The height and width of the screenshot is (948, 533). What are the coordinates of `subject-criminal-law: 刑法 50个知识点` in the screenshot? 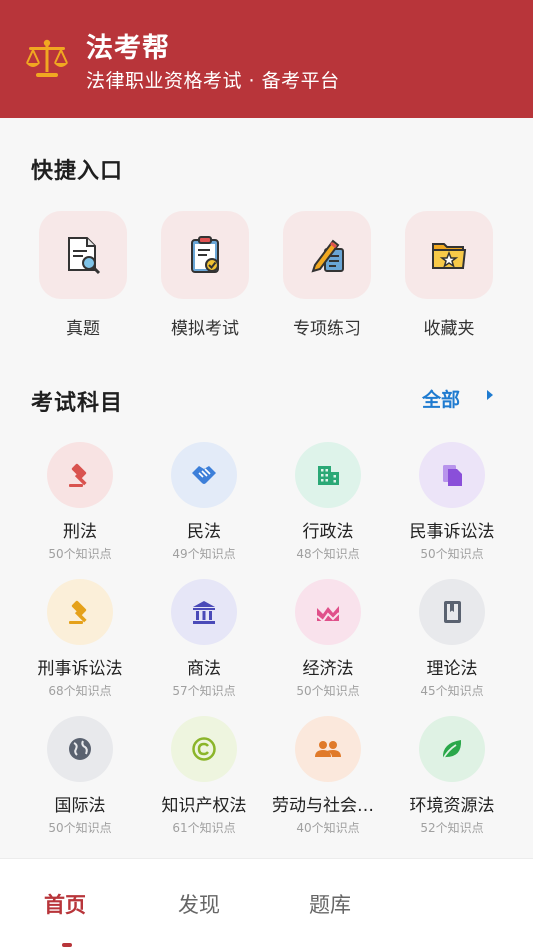 It's located at (80, 502).